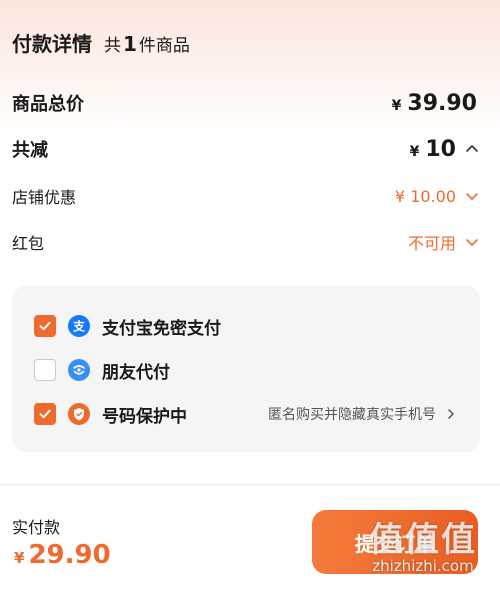  Describe the element at coordinates (472, 149) in the screenshot. I see `chevron-up-icon` at that location.